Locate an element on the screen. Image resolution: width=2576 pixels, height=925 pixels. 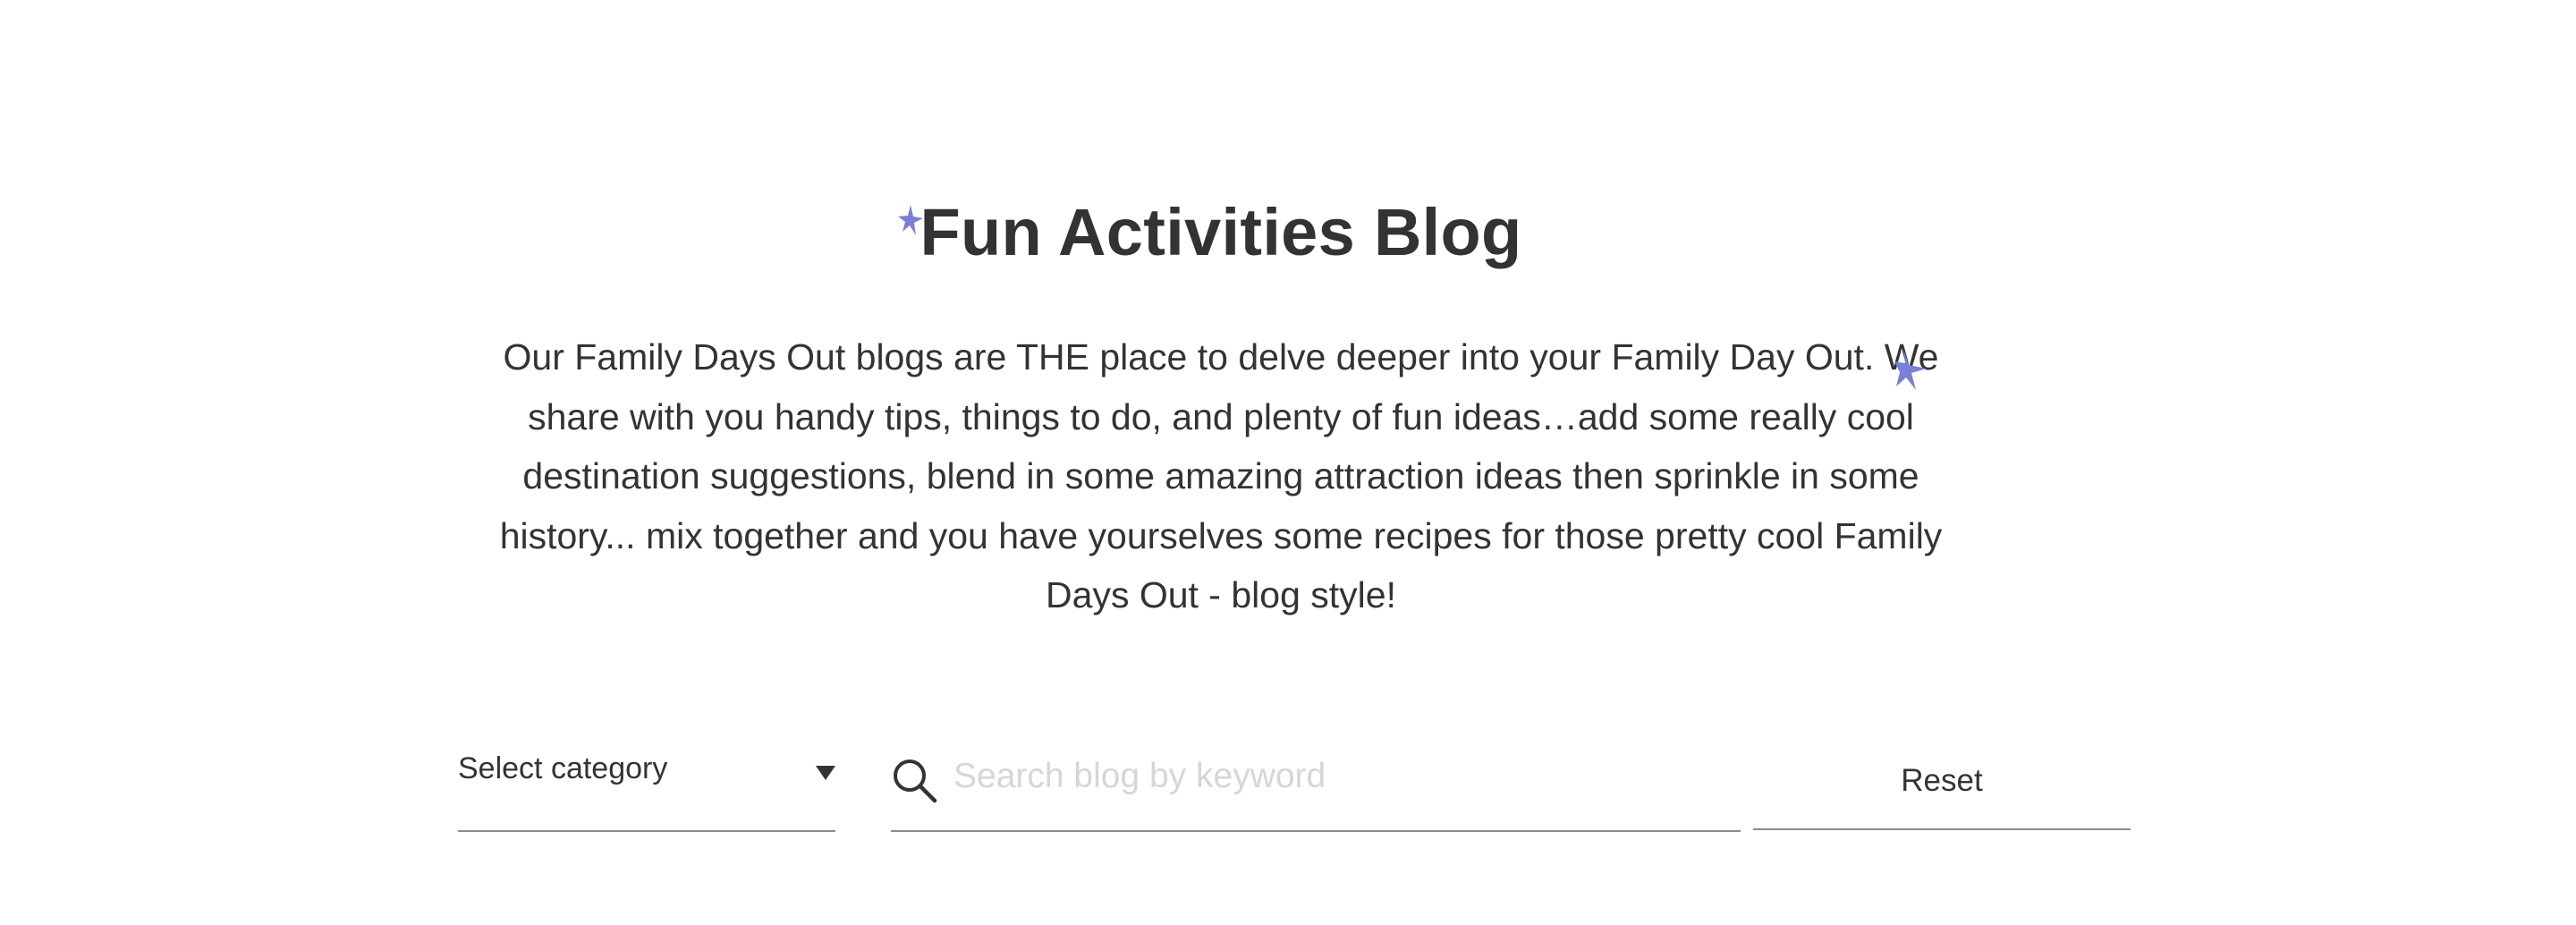
search-field is located at coordinates (1316, 783).